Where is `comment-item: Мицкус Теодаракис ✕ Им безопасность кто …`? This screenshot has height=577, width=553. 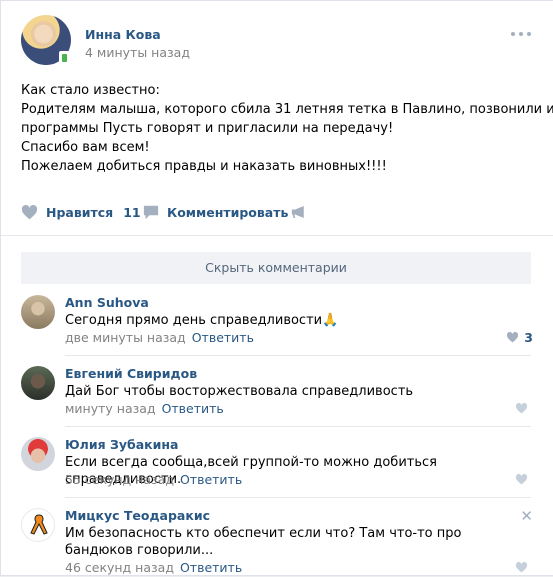 comment-item: Мицкус Теодаракис ✕ Им безопасность кто … is located at coordinates (277, 542).